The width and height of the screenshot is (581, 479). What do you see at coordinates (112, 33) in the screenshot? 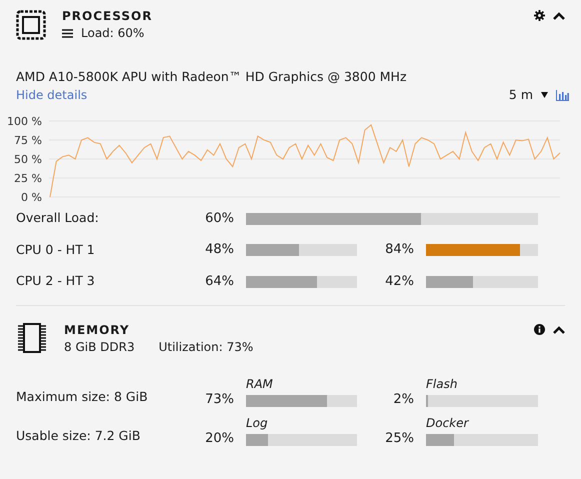
I see `load-text: Load: 60%` at bounding box center [112, 33].